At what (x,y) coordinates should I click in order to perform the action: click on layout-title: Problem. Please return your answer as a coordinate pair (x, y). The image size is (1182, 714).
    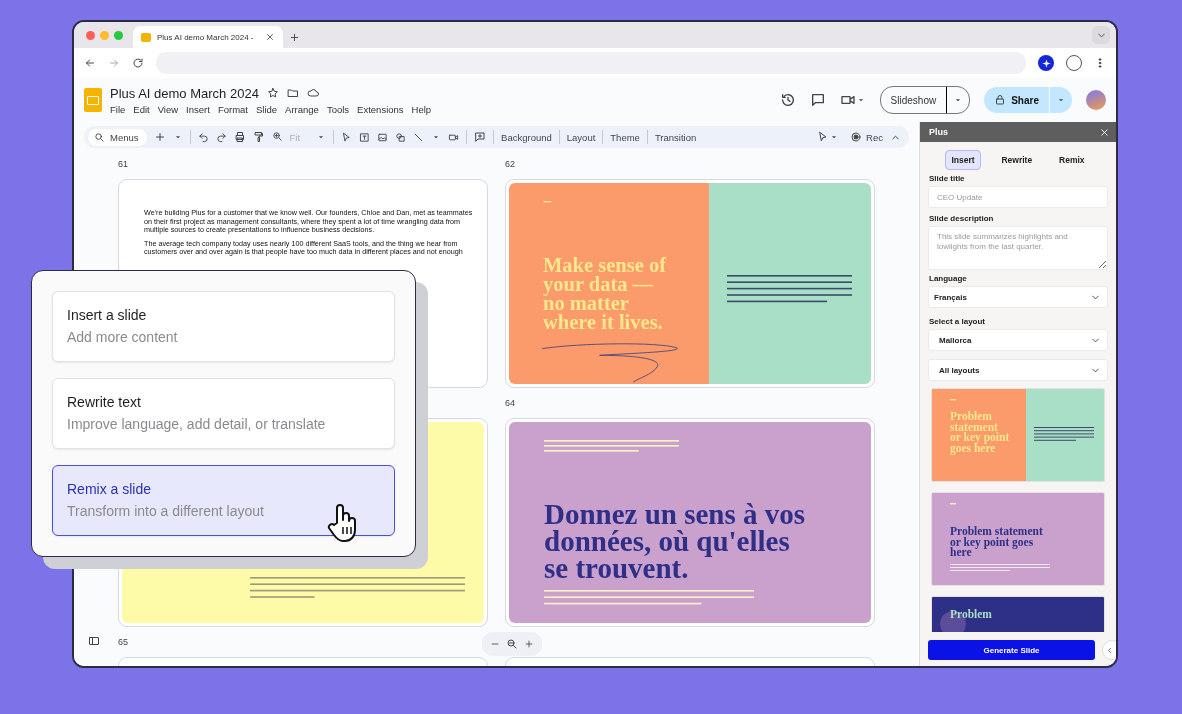
    Looking at the image, I should click on (971, 614).